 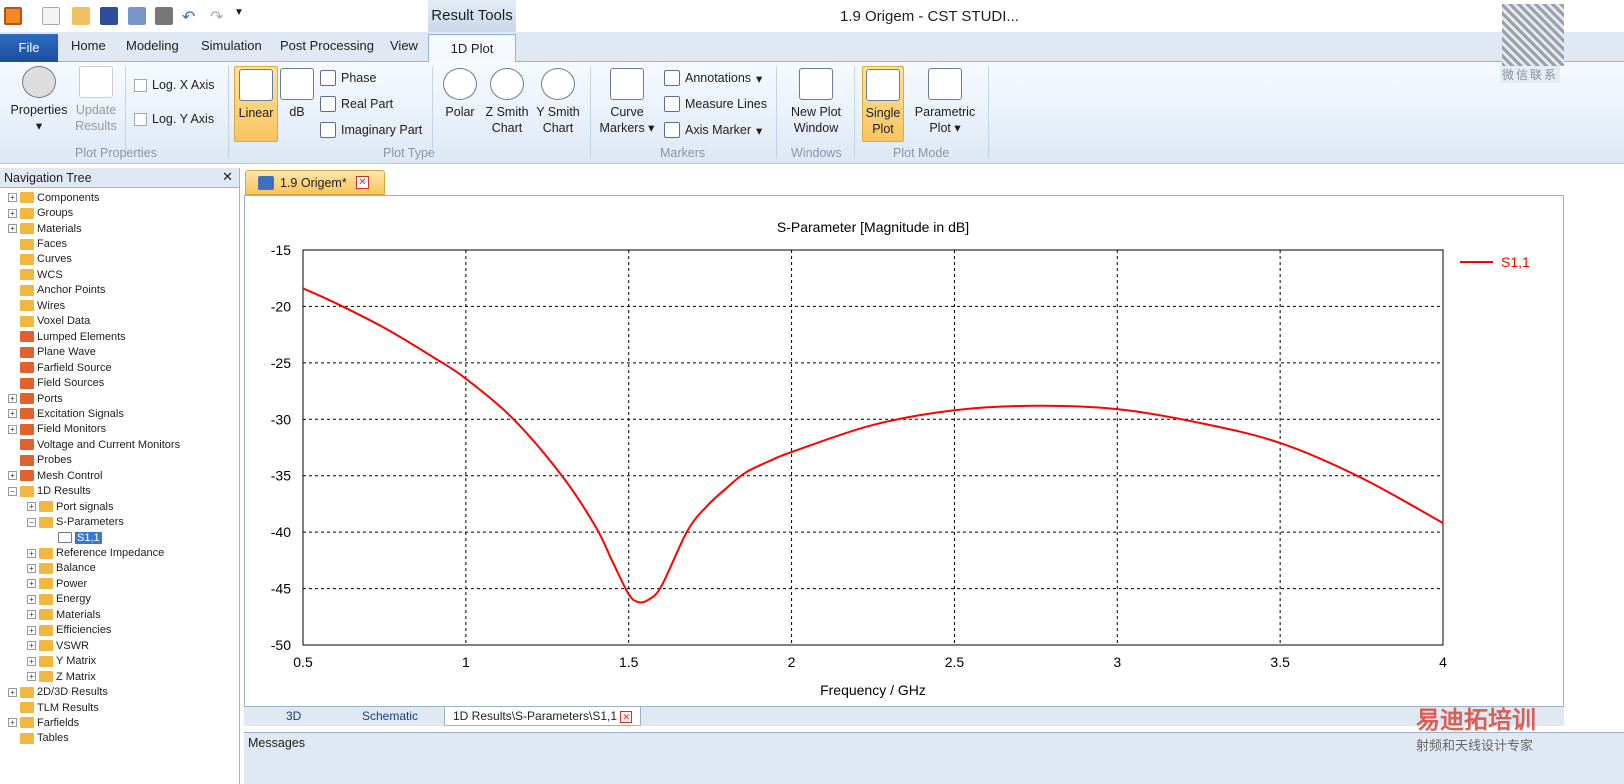 I want to click on tab-3d: 3D, so click(x=293, y=716).